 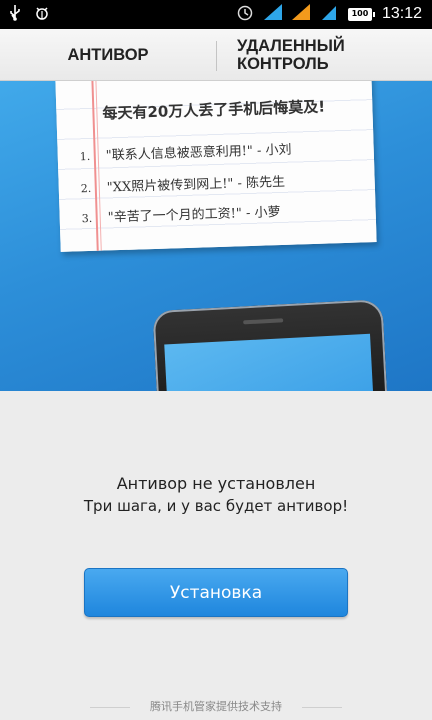 I want to click on note-quote: 1. "联系人信息被恶意利用!" - 小刘, so click(x=185, y=152).